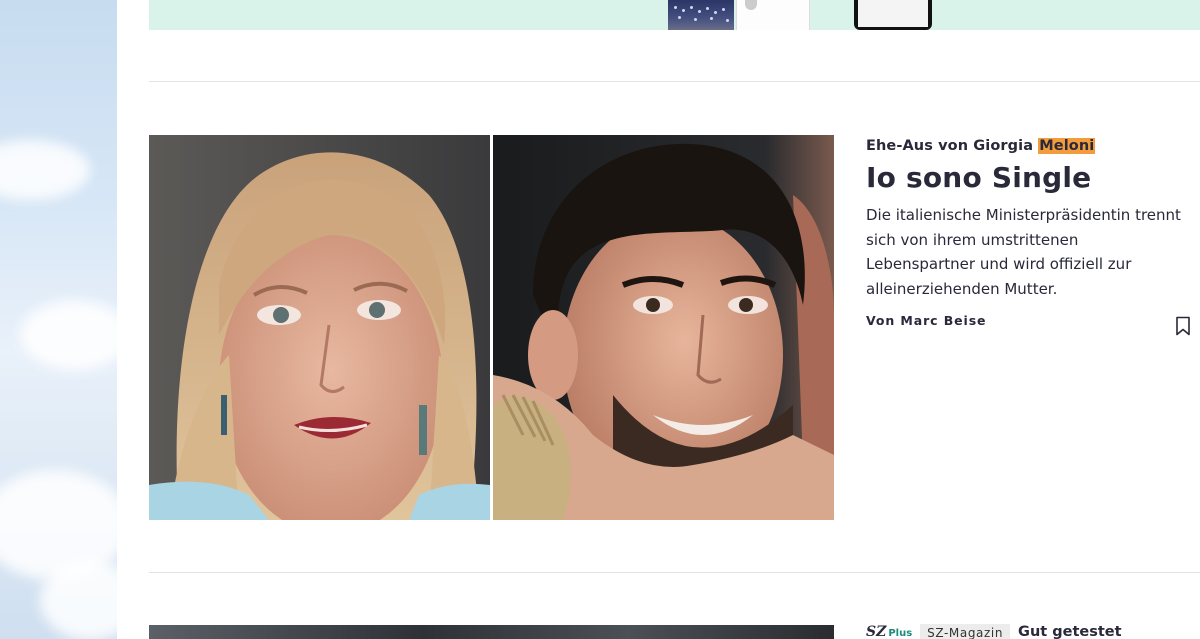  I want to click on bookmark-icon, so click(1183, 326).